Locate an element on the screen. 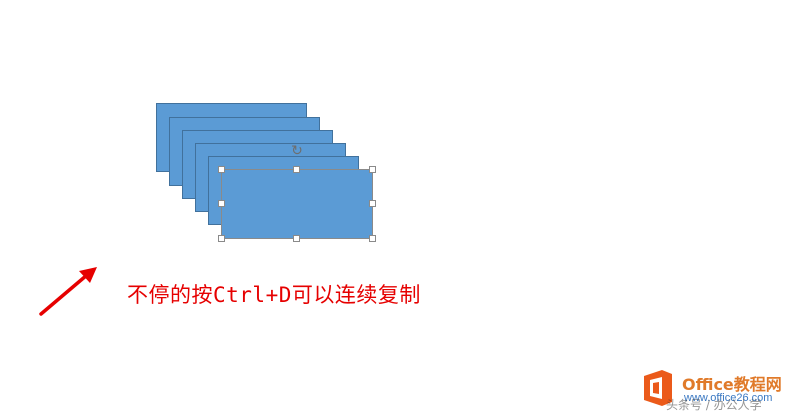  resize-handle-middle-right is located at coordinates (372, 203).